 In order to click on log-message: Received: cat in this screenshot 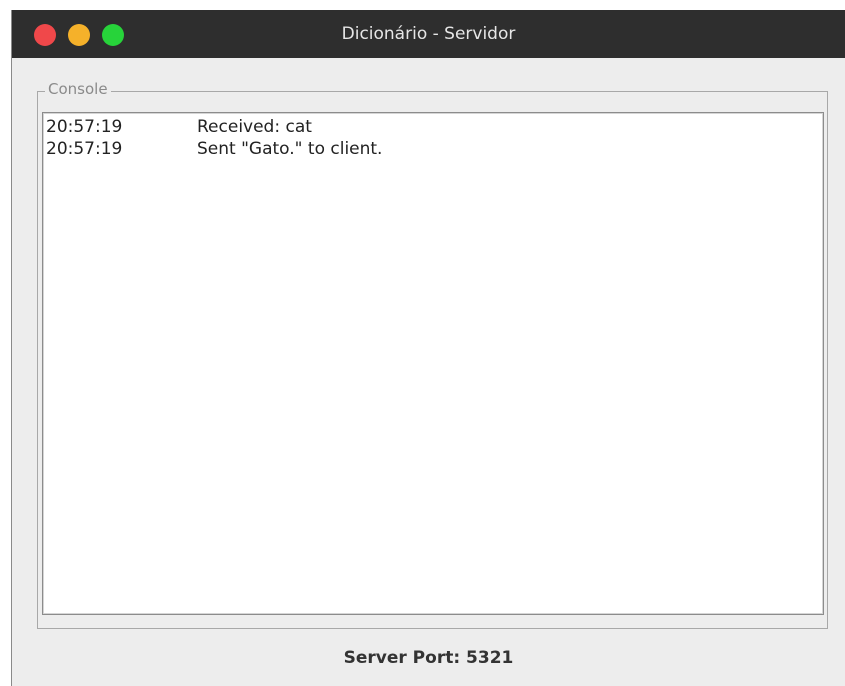, I will do `click(254, 127)`.